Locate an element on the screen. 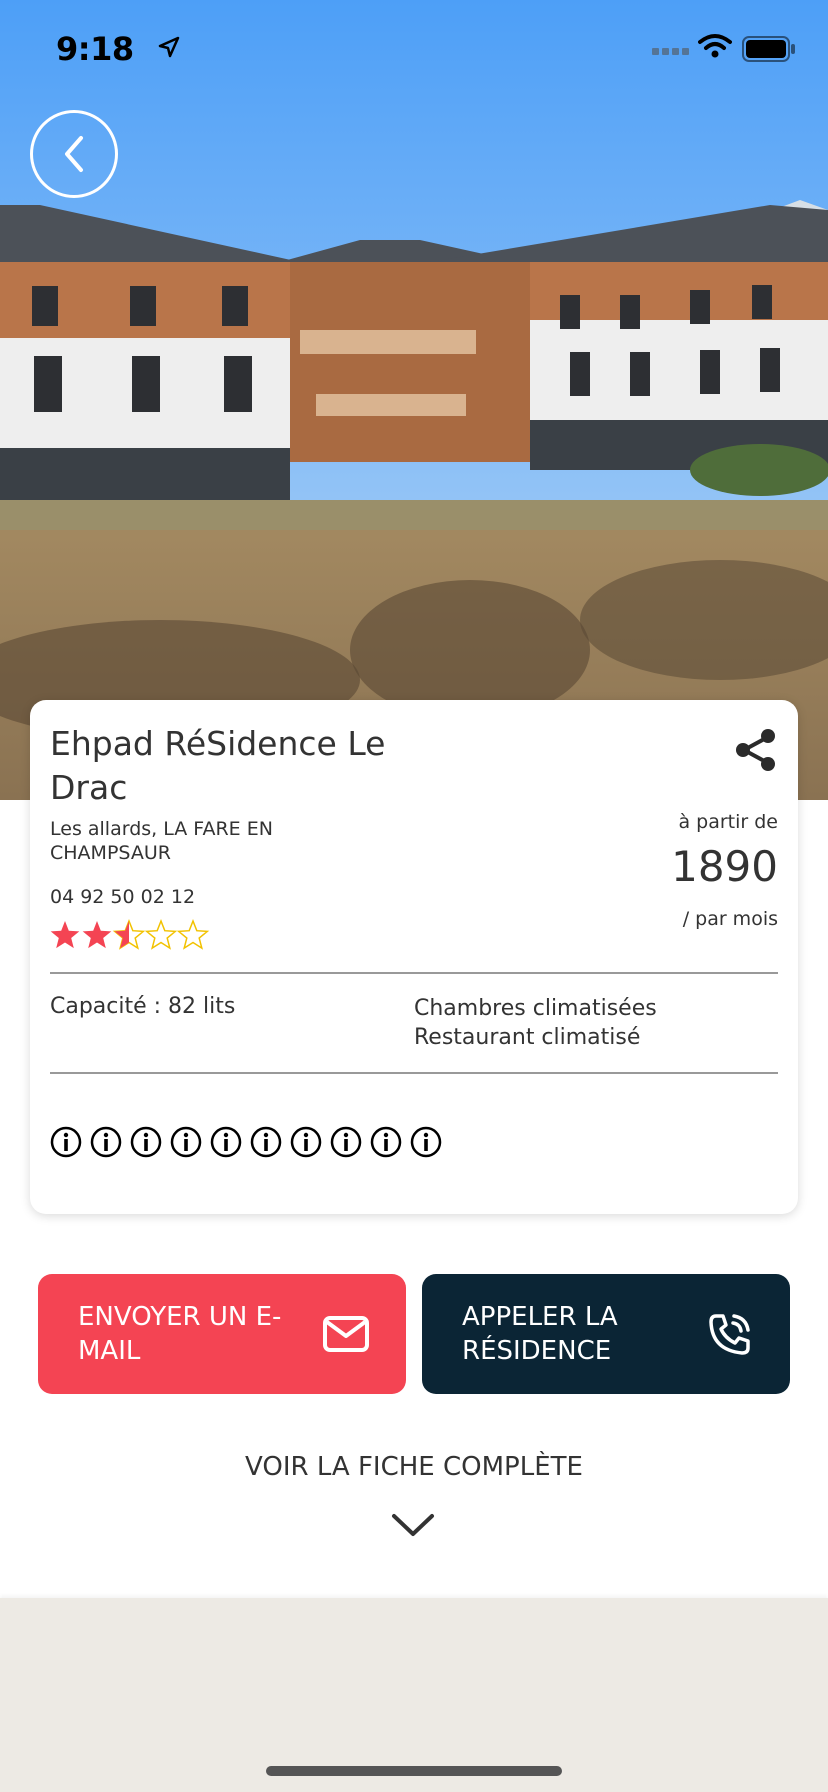 This screenshot has width=828, height=1792. location-arrow-icon is located at coordinates (169, 47).